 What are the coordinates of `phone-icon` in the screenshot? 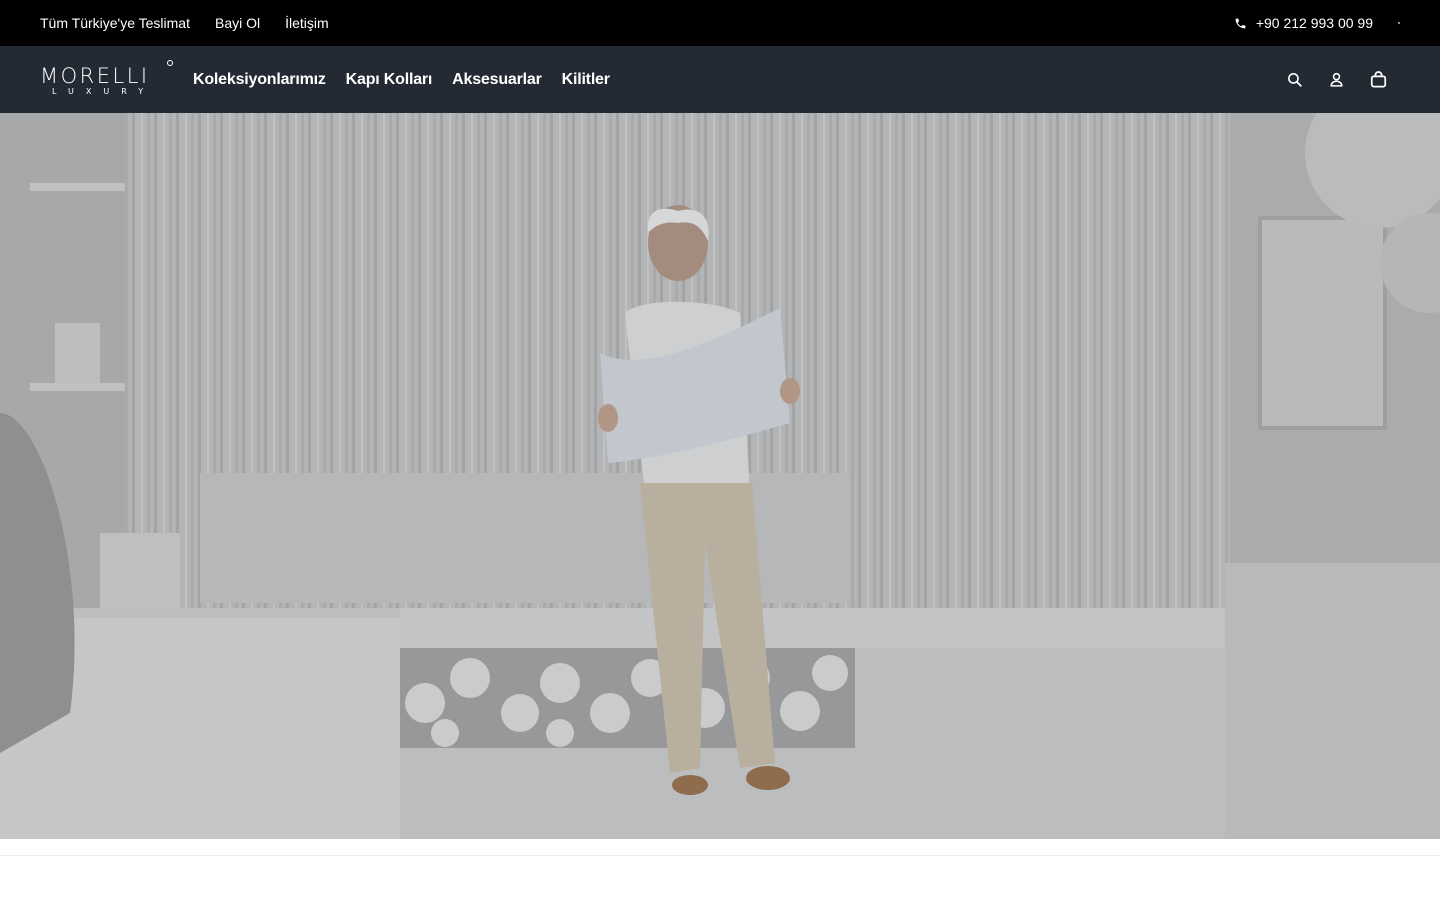 It's located at (1240, 23).